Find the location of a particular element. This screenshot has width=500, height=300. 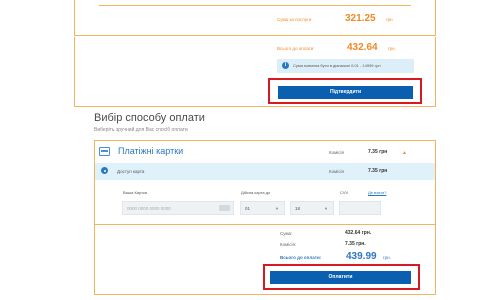

cvv-help-link: Де взяти? is located at coordinates (377, 192).